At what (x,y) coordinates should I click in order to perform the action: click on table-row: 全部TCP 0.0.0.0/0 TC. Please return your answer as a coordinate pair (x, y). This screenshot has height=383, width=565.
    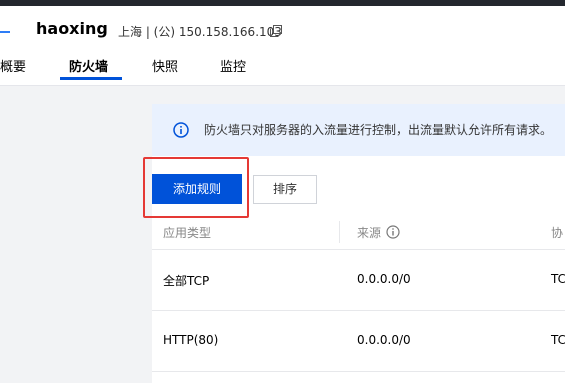
    Looking at the image, I should click on (358, 280).